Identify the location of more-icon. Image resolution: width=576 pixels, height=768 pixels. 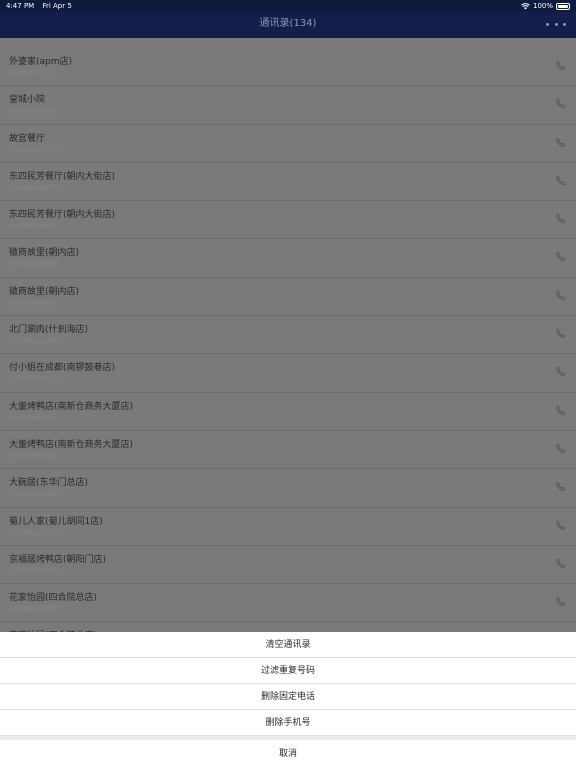
(556, 24).